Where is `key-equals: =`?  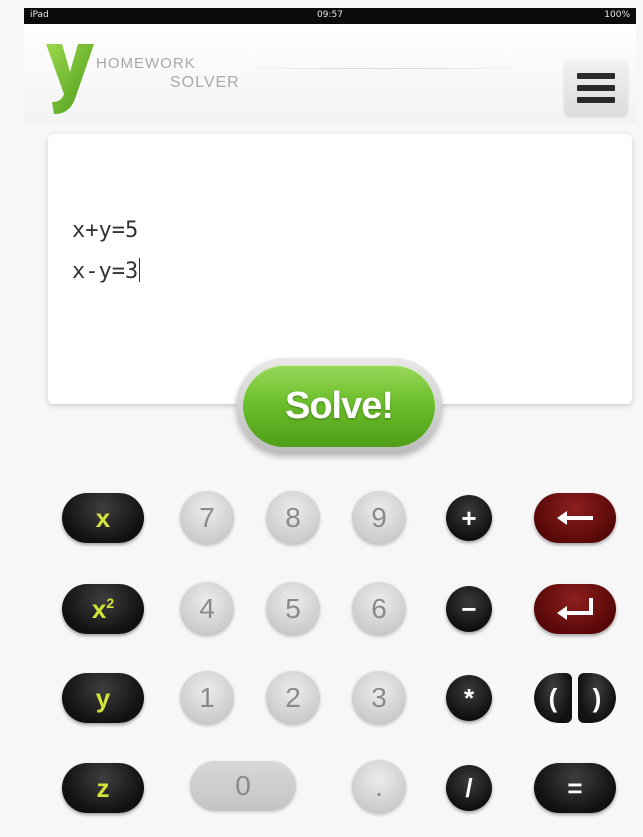
key-equals: = is located at coordinates (575, 788).